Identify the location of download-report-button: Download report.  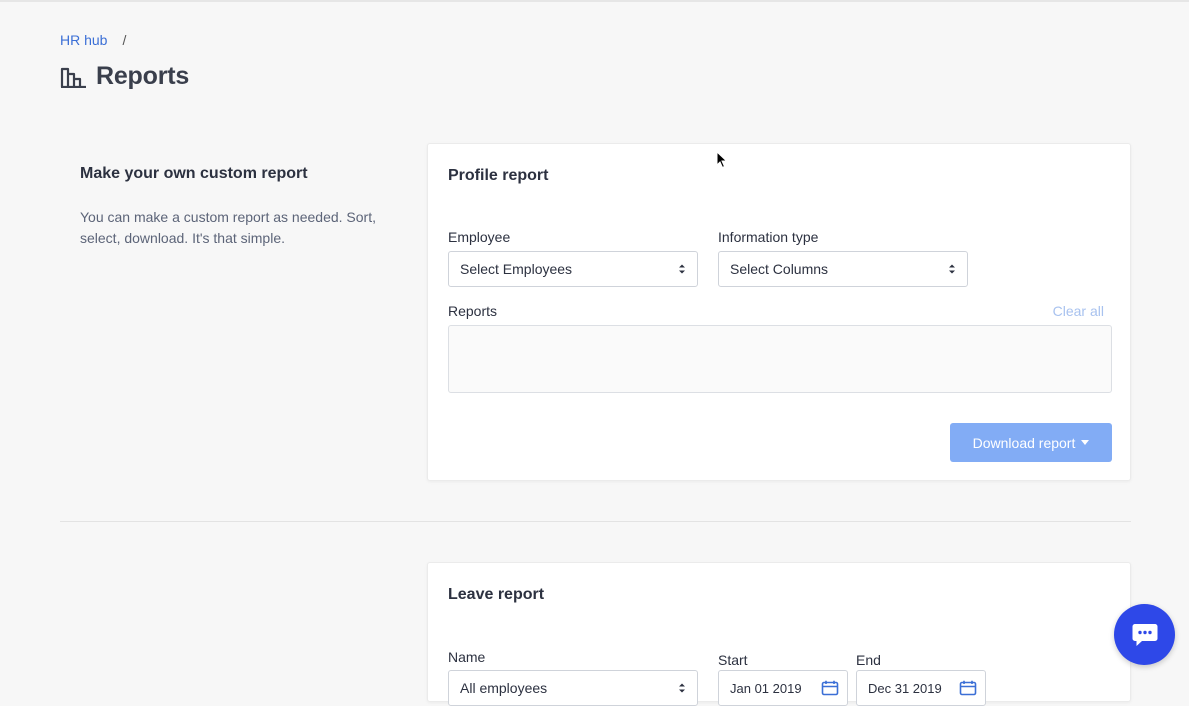
(1031, 442).